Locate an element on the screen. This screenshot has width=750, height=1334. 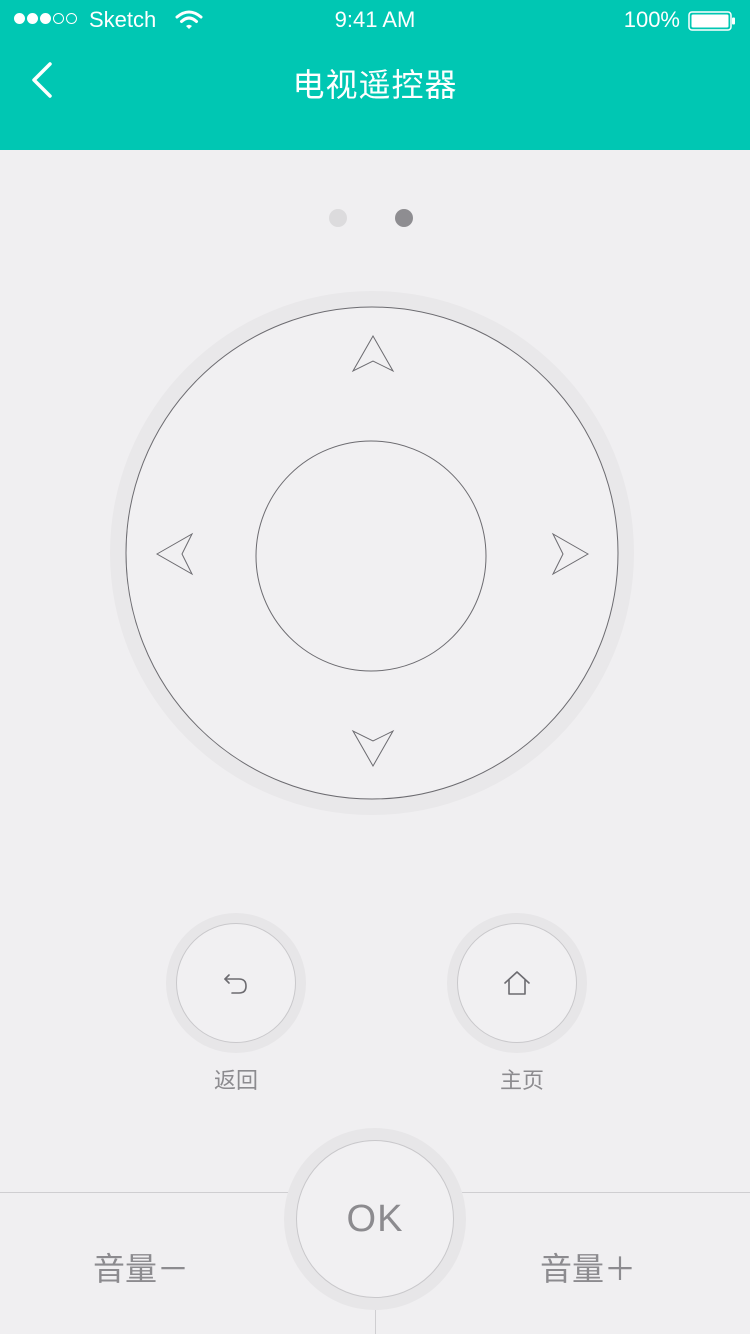
page-dot-active is located at coordinates (404, 218).